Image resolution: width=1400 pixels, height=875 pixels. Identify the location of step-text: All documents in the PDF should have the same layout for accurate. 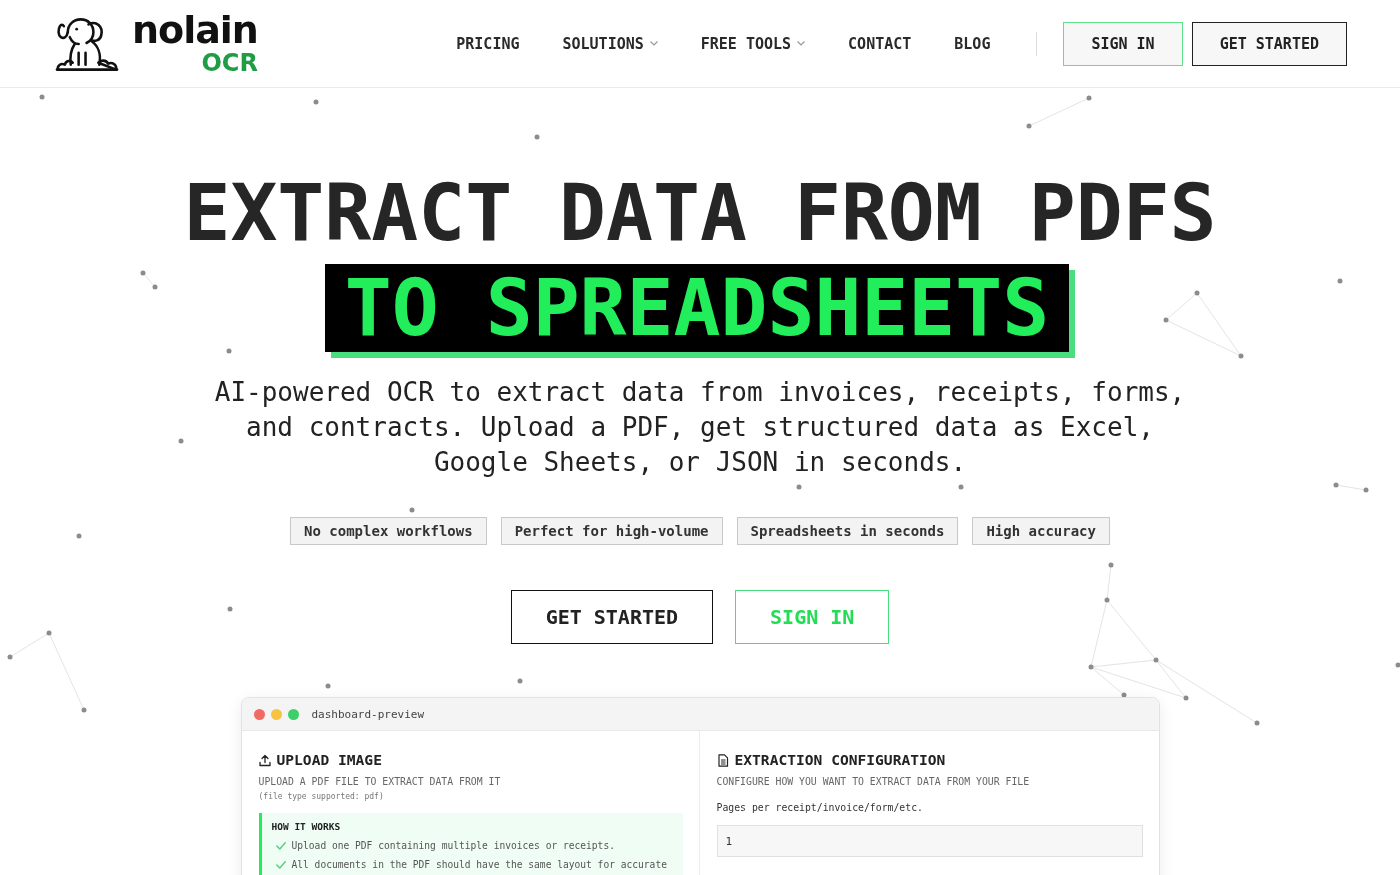
(479, 865).